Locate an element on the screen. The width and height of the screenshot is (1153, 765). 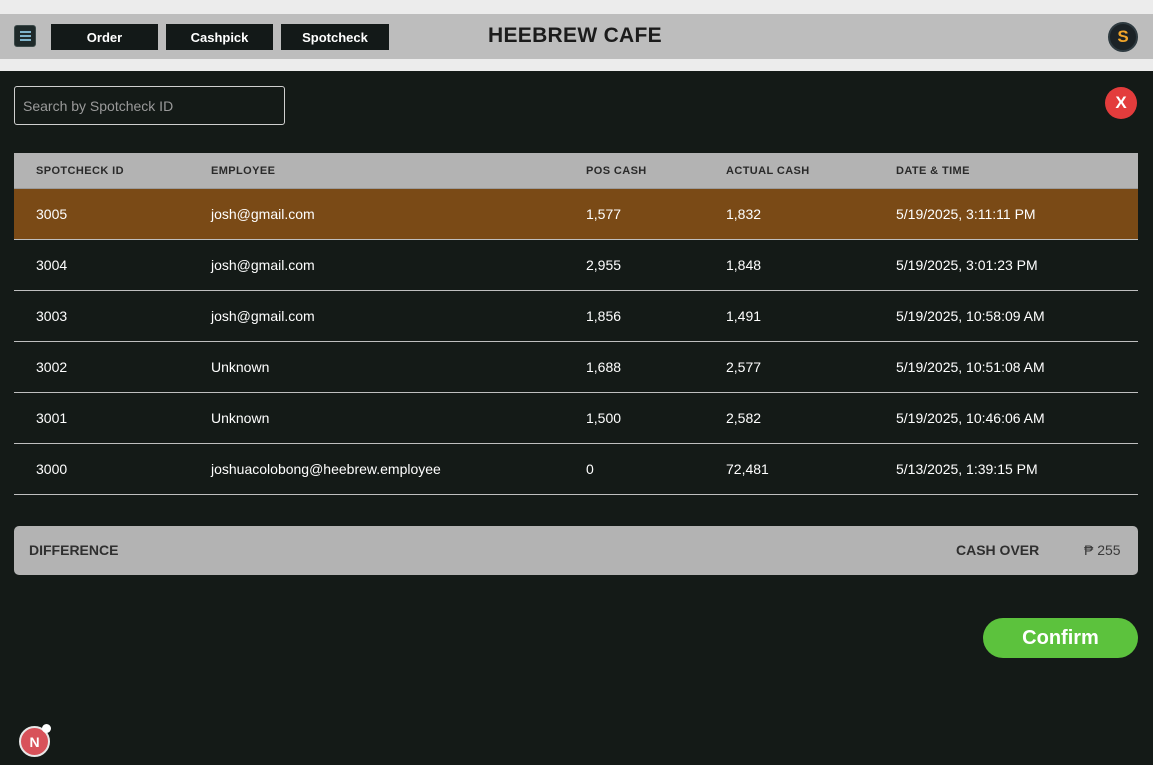
column-header-pos-cash: POS CASH is located at coordinates (616, 171).